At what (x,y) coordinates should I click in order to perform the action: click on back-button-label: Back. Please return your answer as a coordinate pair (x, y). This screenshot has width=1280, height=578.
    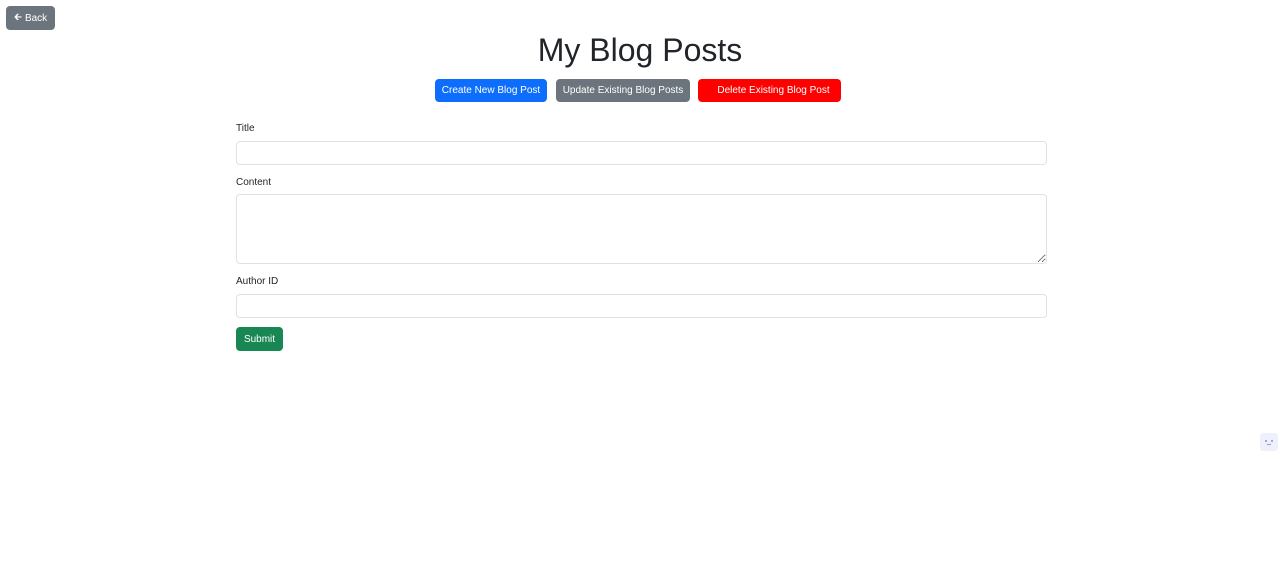
    Looking at the image, I should click on (36, 18).